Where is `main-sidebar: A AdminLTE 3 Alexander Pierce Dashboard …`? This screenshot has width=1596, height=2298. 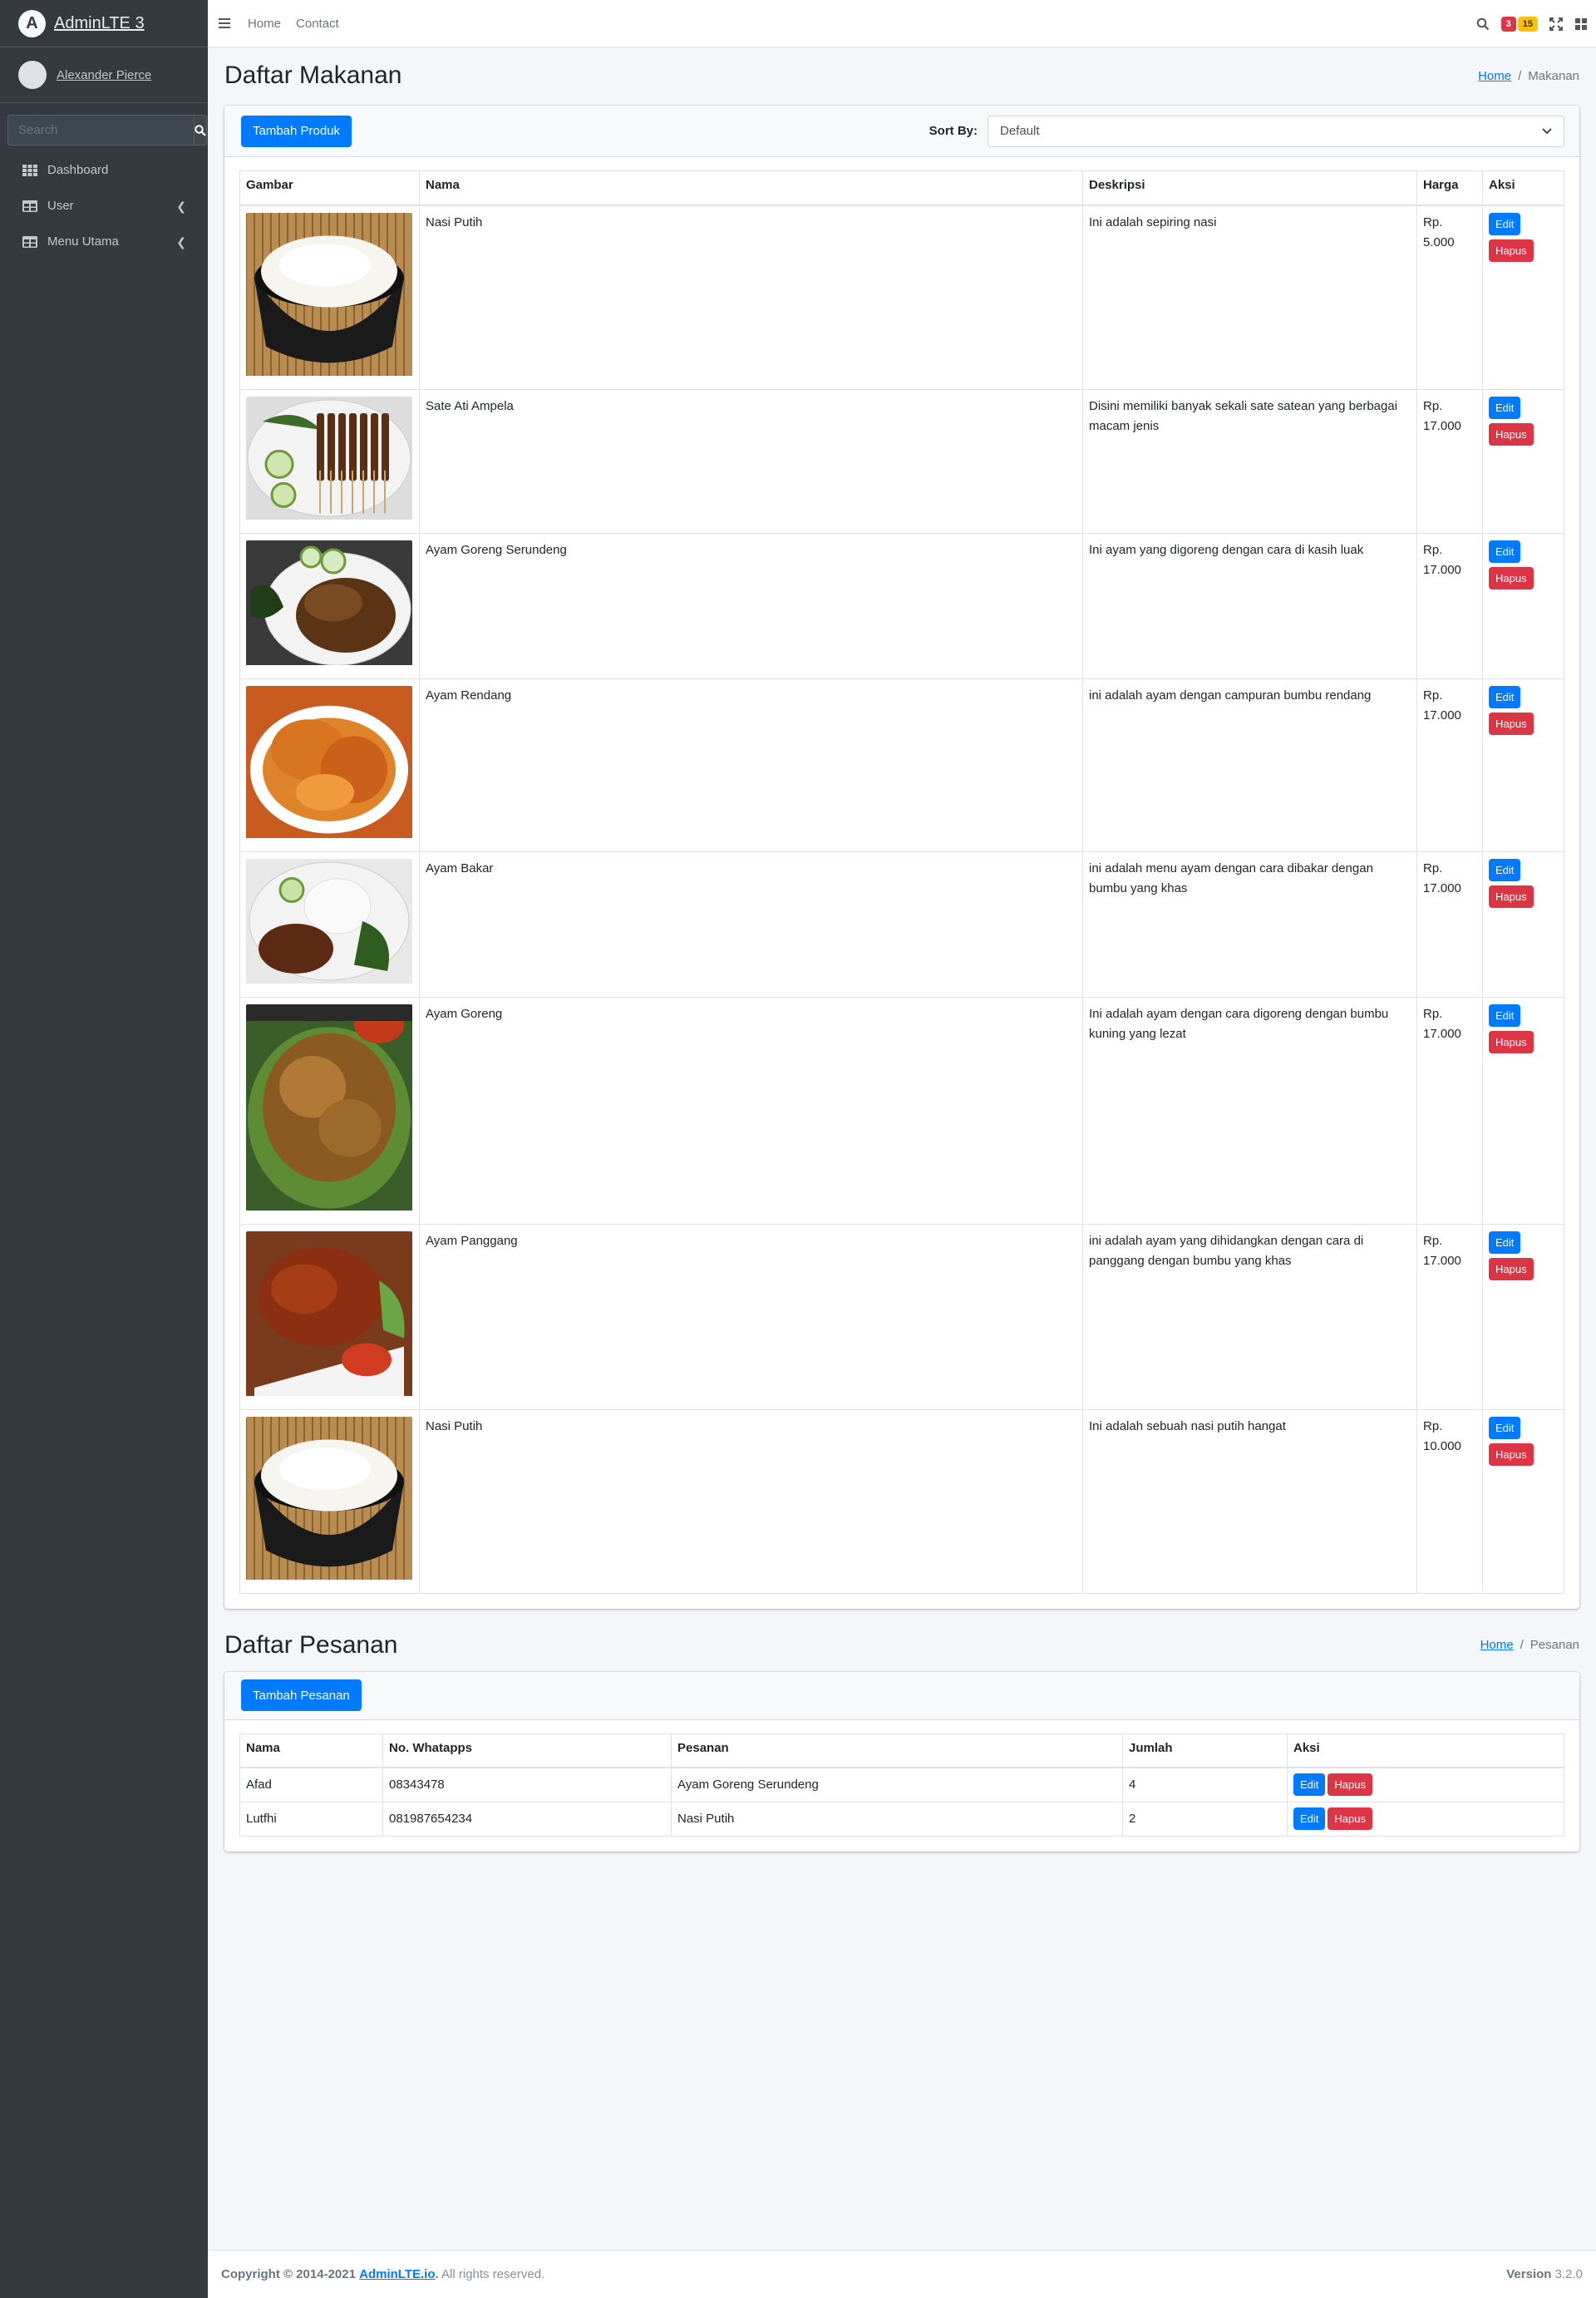
main-sidebar: A AdminLTE 3 Alexander Pierce Dashboard … is located at coordinates (104, 1149).